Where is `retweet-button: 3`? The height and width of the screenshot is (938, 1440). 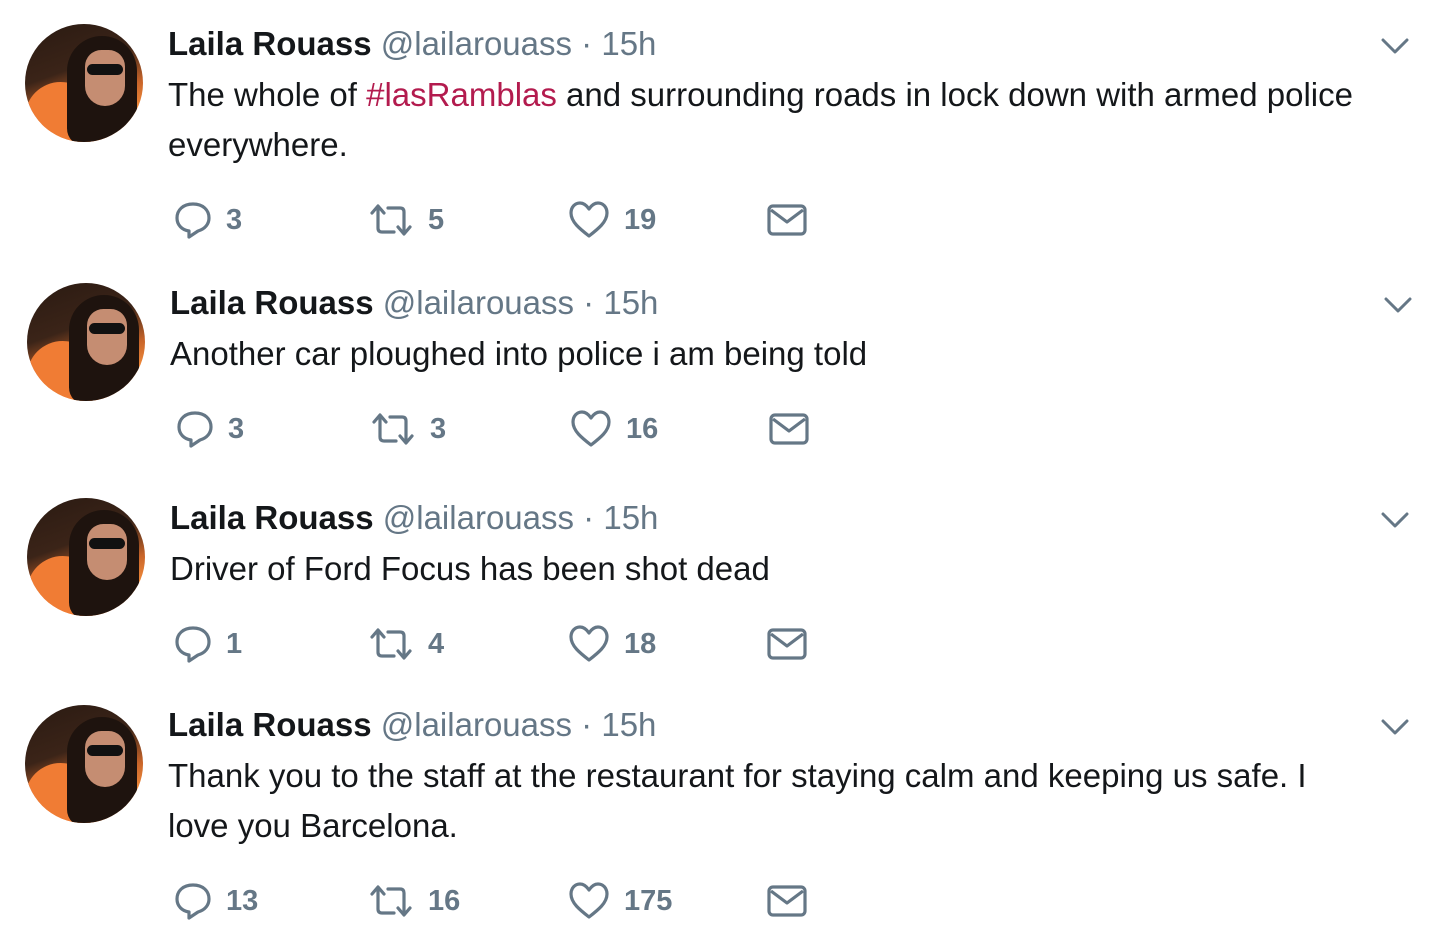 retweet-button: 3 is located at coordinates (408, 429).